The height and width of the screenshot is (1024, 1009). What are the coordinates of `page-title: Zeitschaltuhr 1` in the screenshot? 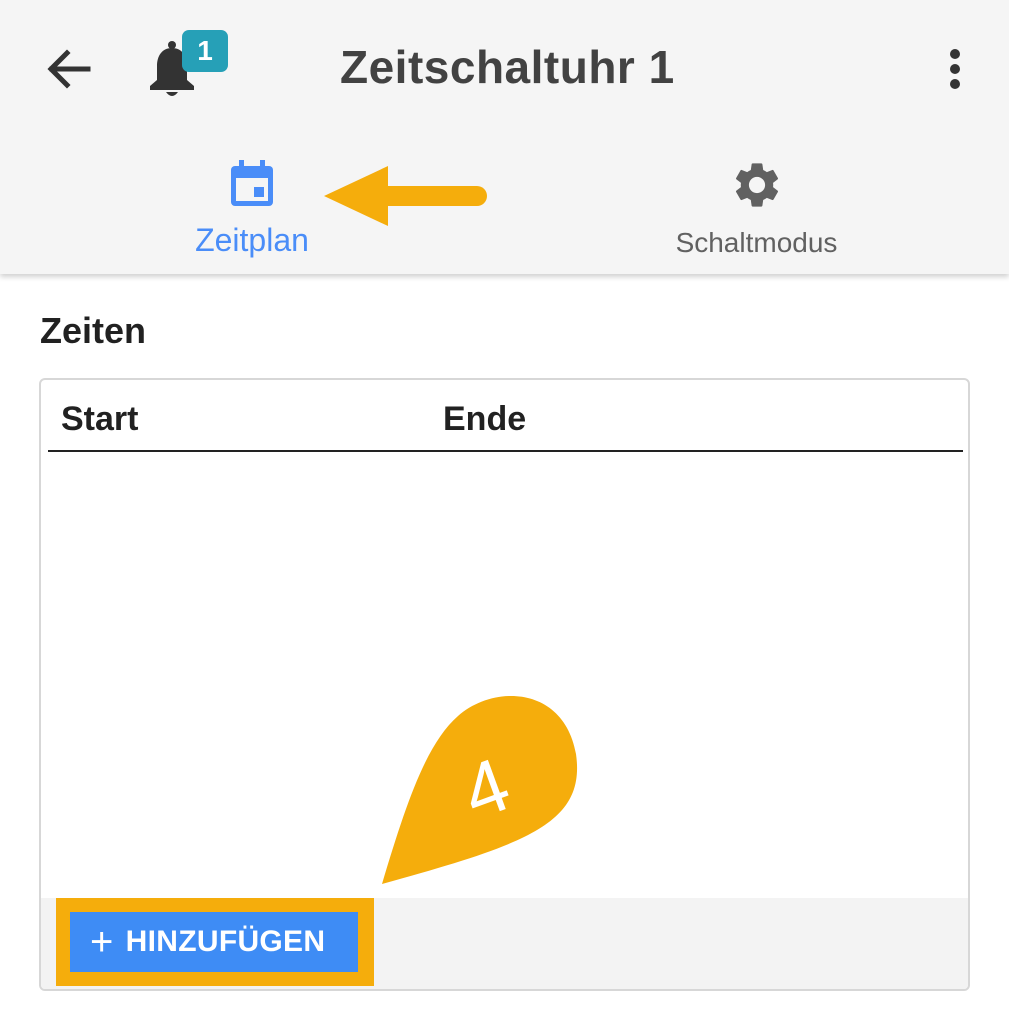 It's located at (507, 67).